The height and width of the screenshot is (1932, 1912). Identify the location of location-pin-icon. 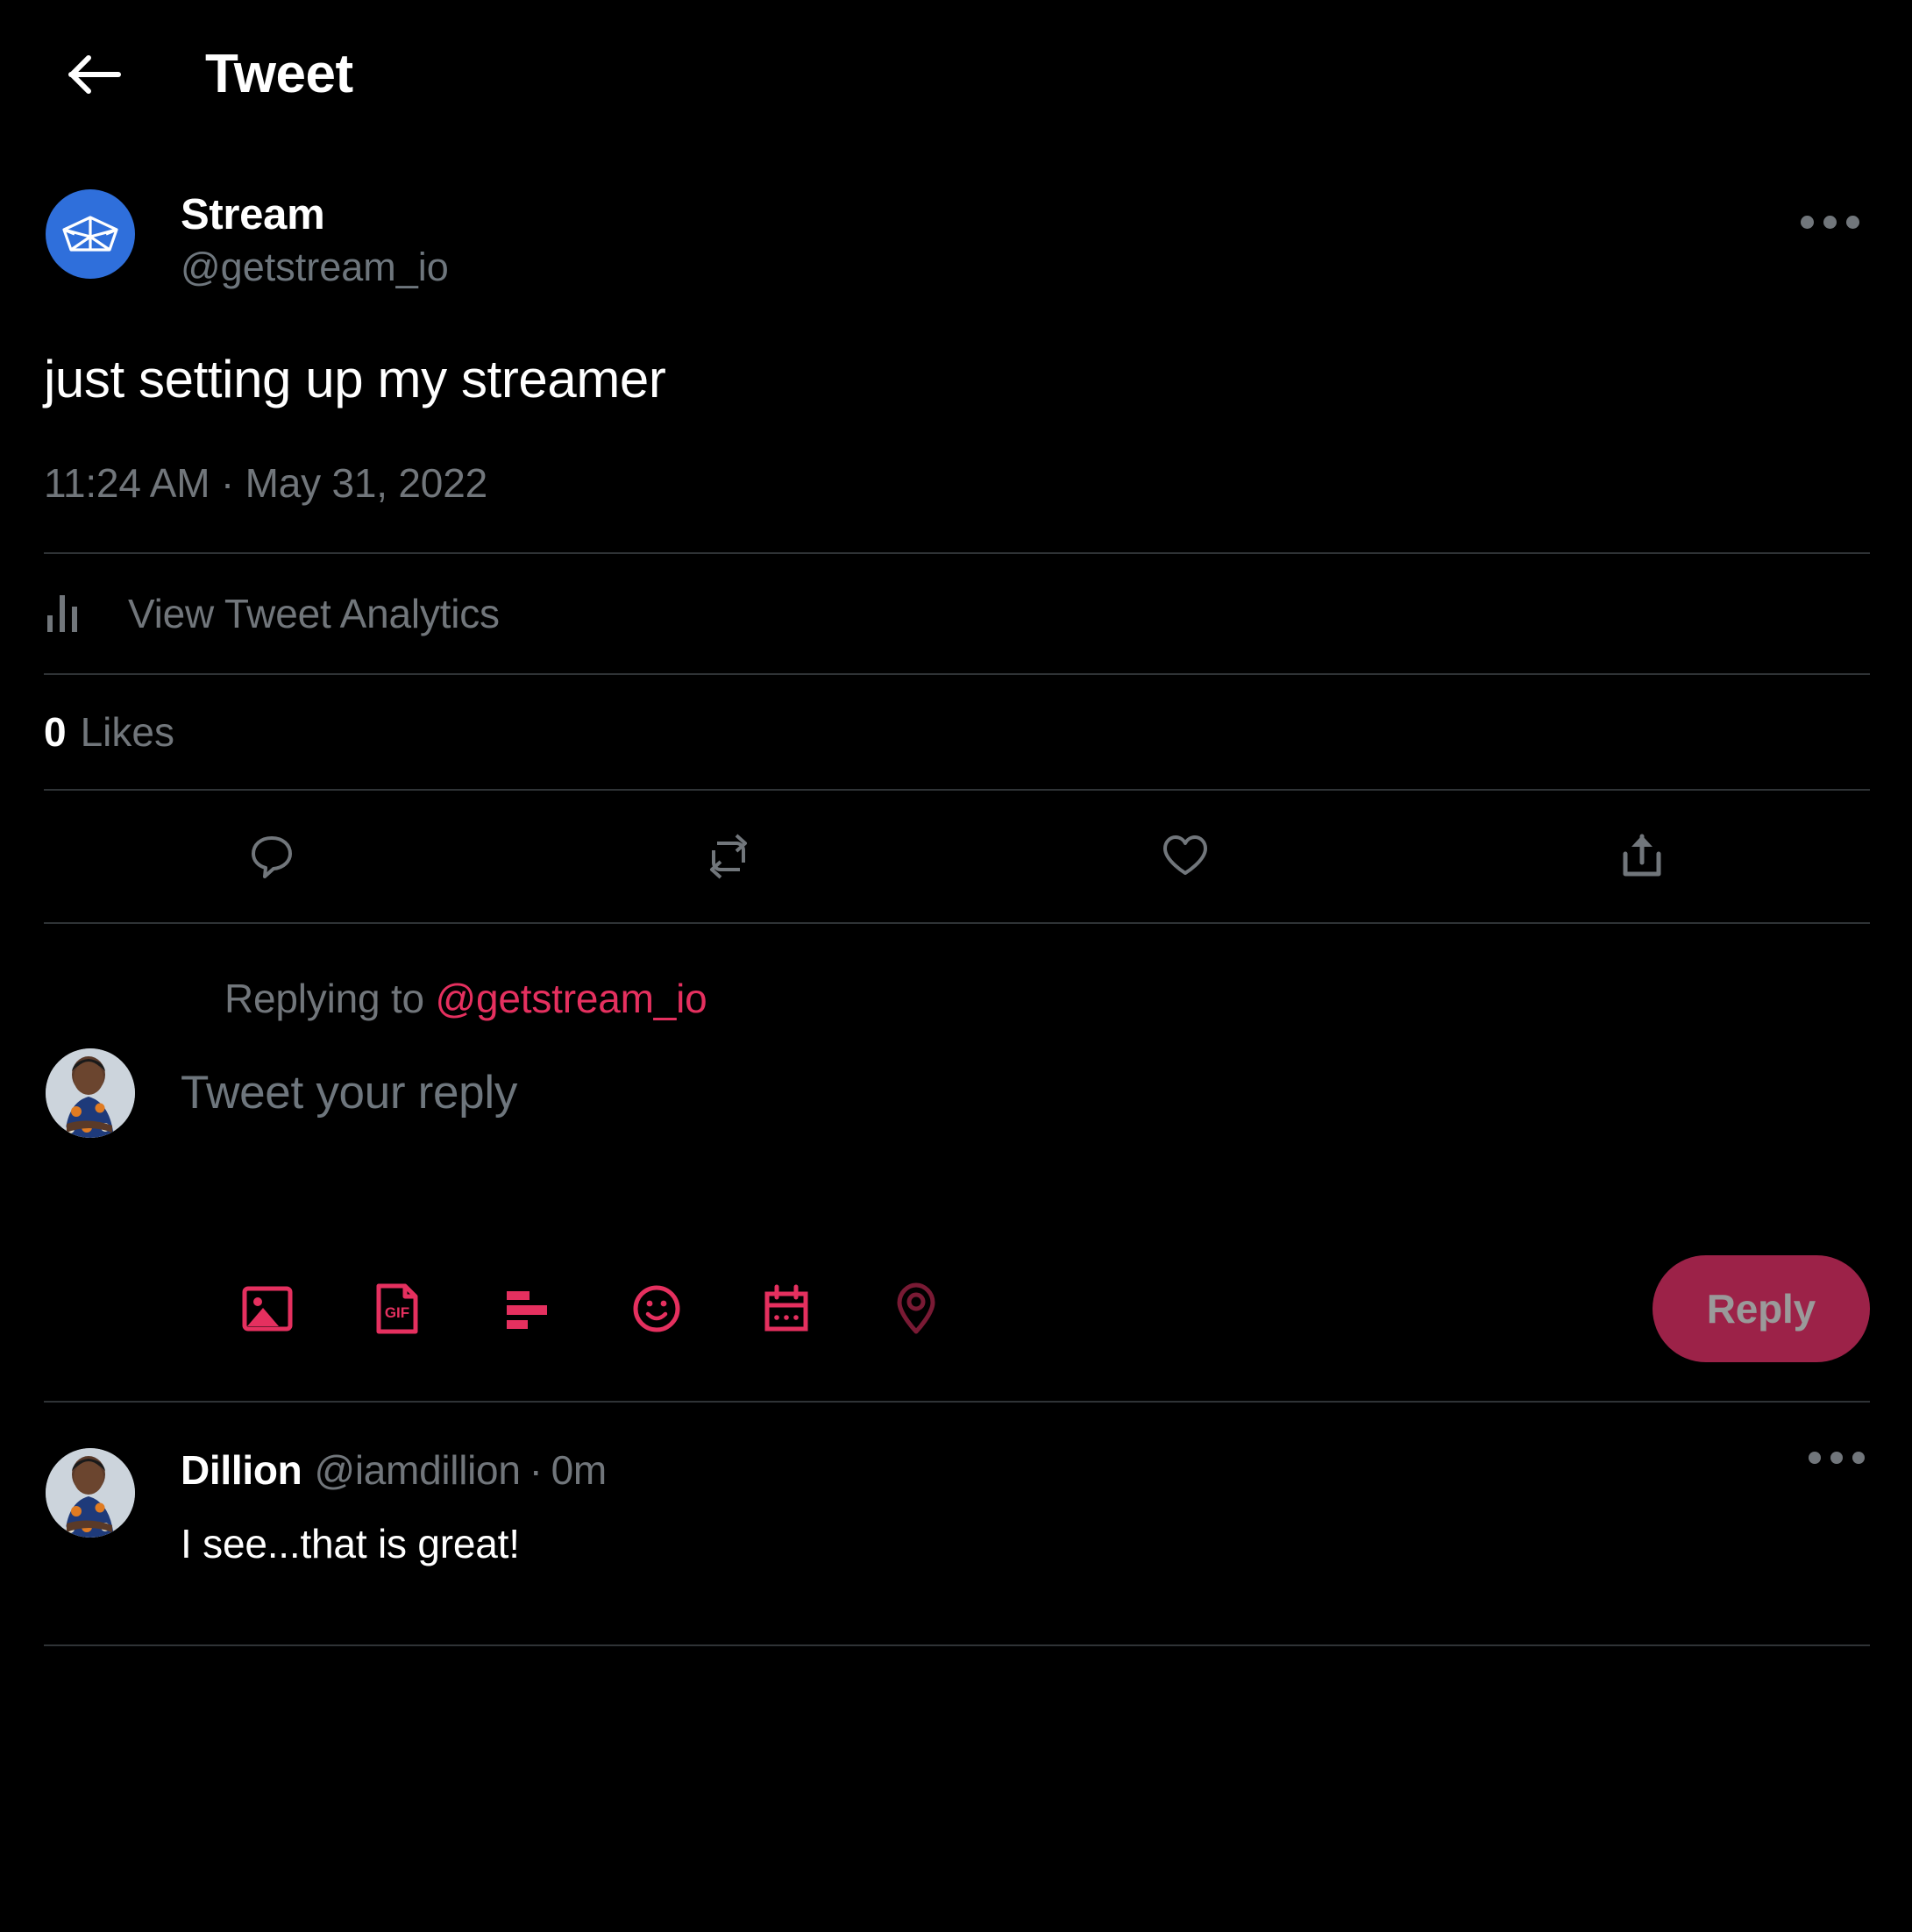
(916, 1309).